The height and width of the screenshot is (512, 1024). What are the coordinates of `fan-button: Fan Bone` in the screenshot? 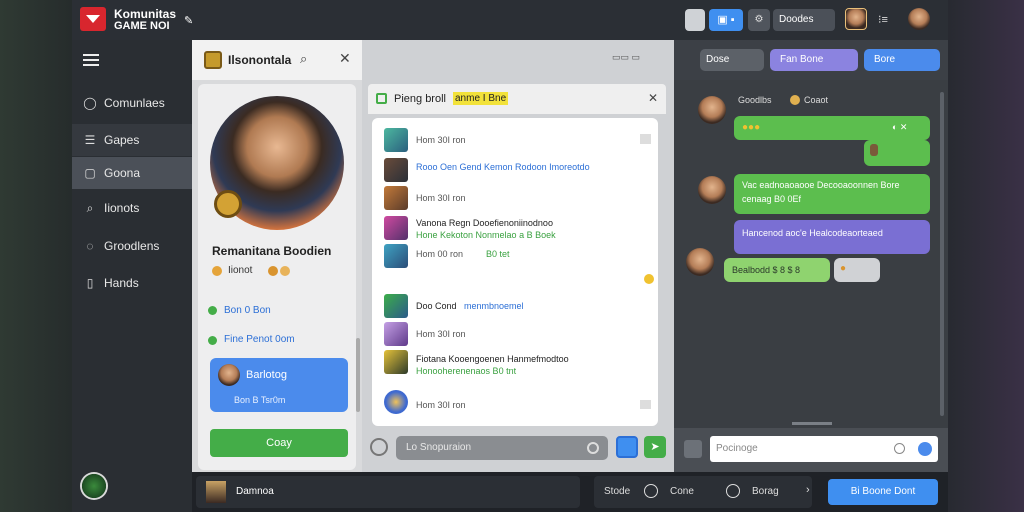 It's located at (814, 60).